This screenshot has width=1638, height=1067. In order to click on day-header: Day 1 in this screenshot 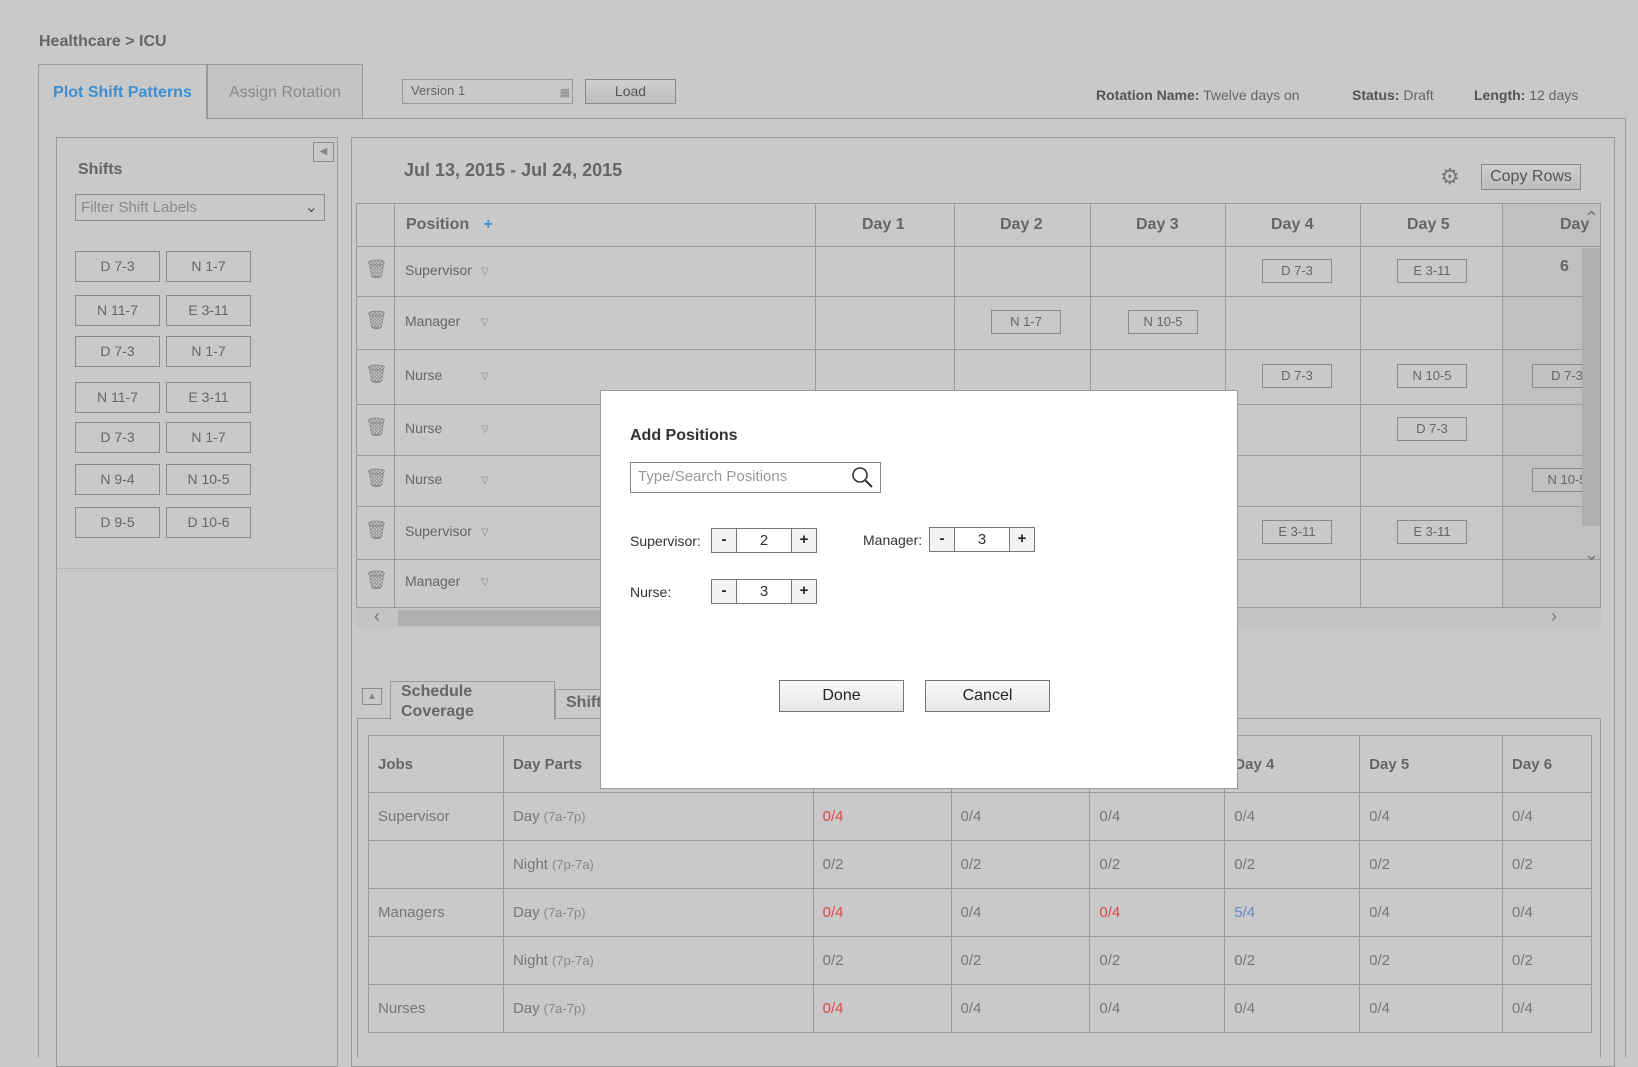, I will do `click(883, 224)`.